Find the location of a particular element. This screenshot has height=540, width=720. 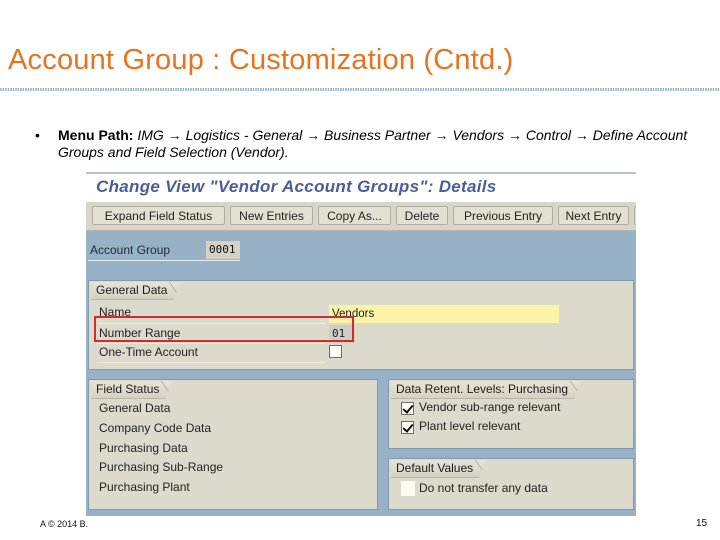

footer-copyright: A © 2014 B. is located at coordinates (64, 524).